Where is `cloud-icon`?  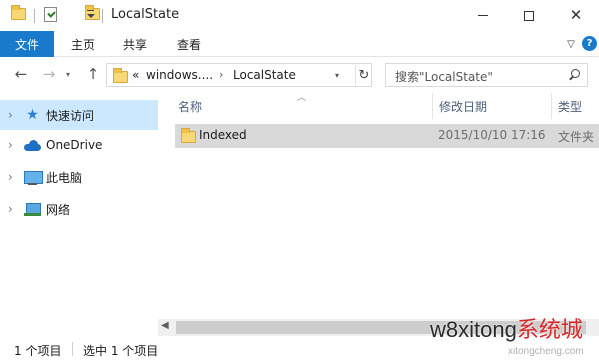 cloud-icon is located at coordinates (32, 146).